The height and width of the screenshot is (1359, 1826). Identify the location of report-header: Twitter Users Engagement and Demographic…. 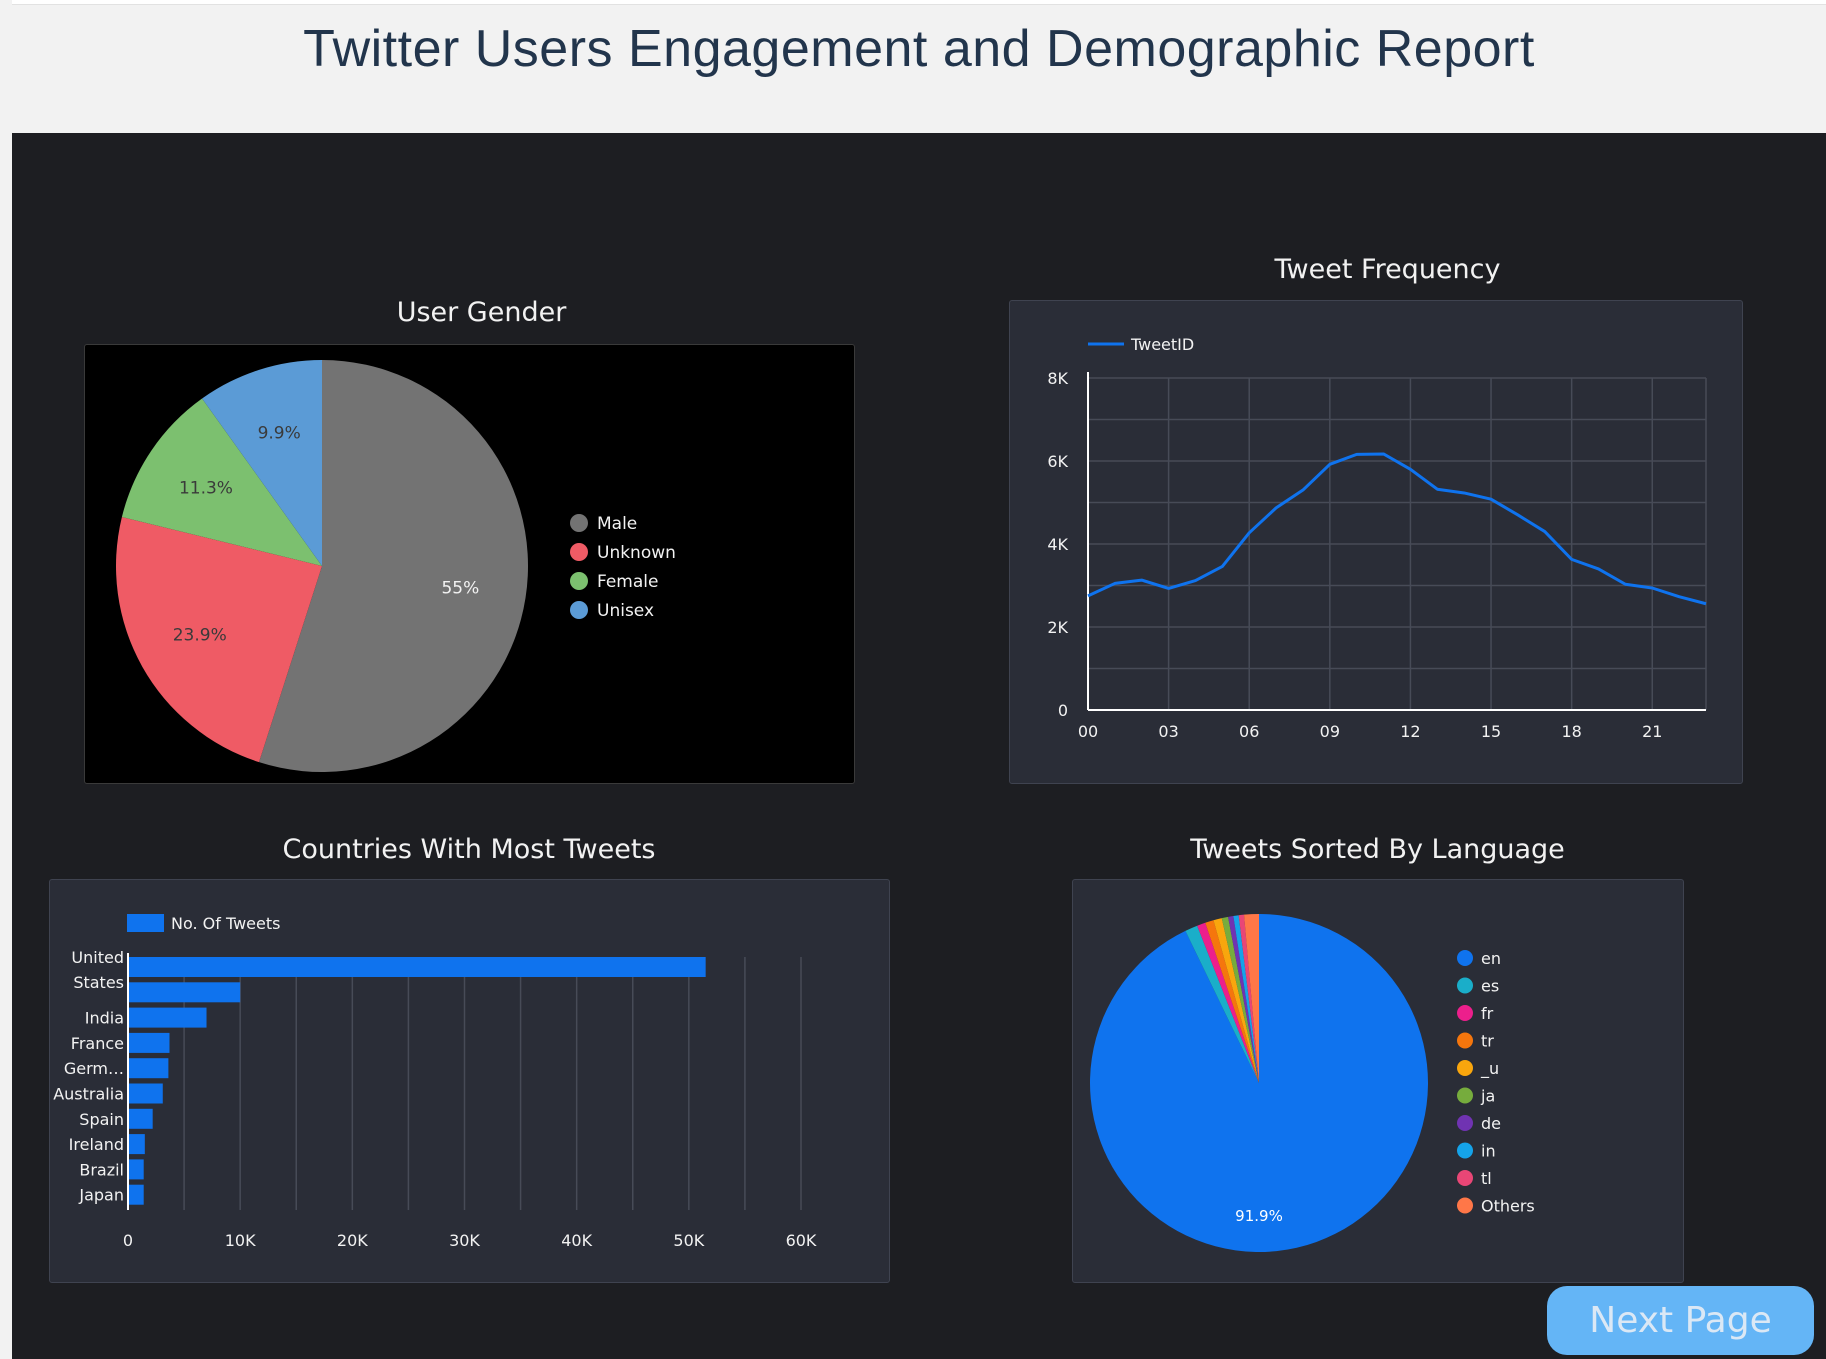
(919, 68).